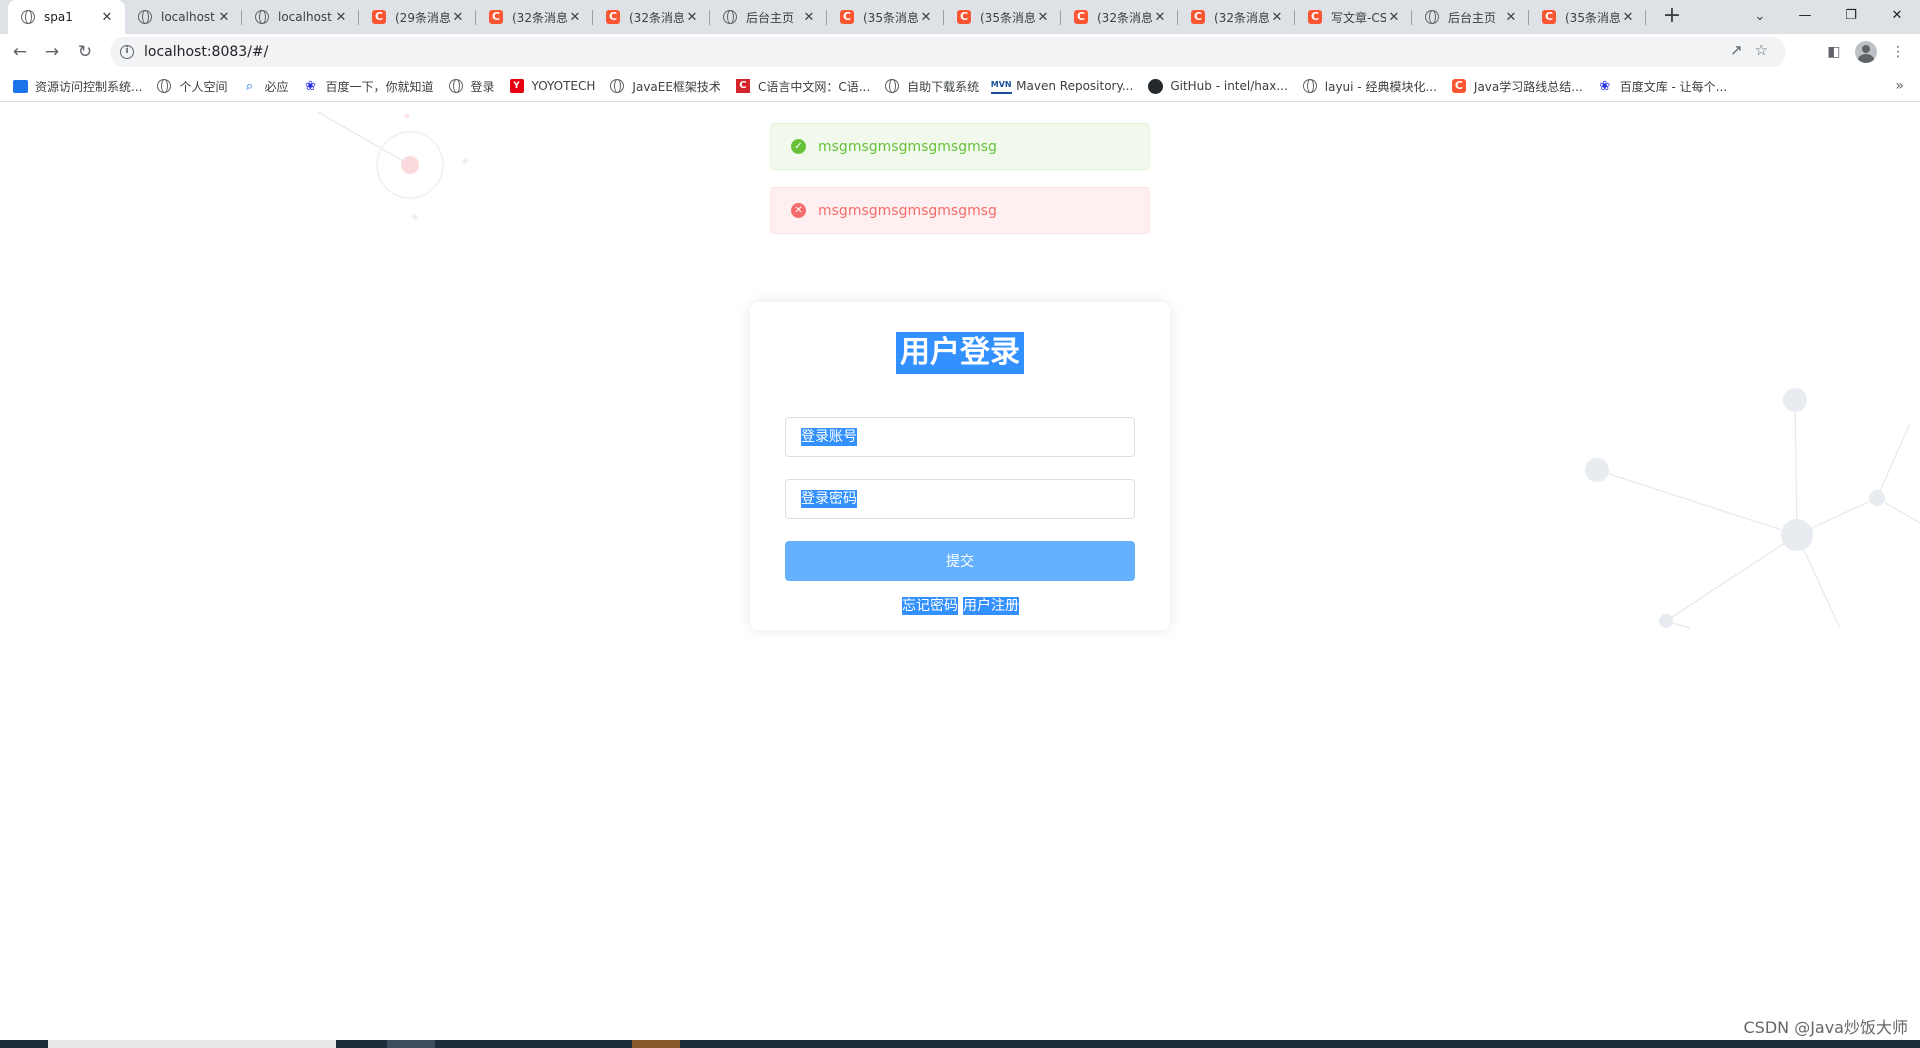 The width and height of the screenshot is (1920, 1048). Describe the element at coordinates (20, 86) in the screenshot. I see `folder-icon` at that location.